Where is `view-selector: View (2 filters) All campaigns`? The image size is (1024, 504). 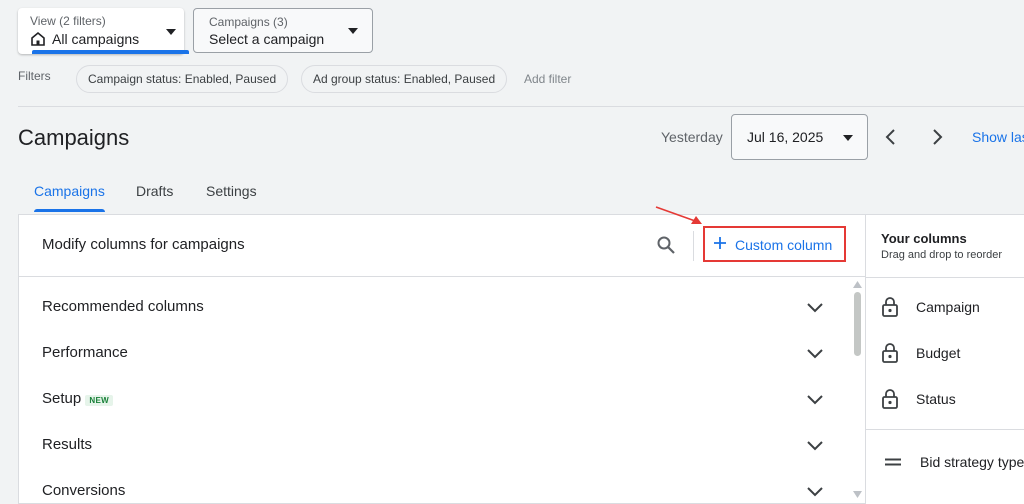 view-selector: View (2 filters) All campaigns is located at coordinates (103, 31).